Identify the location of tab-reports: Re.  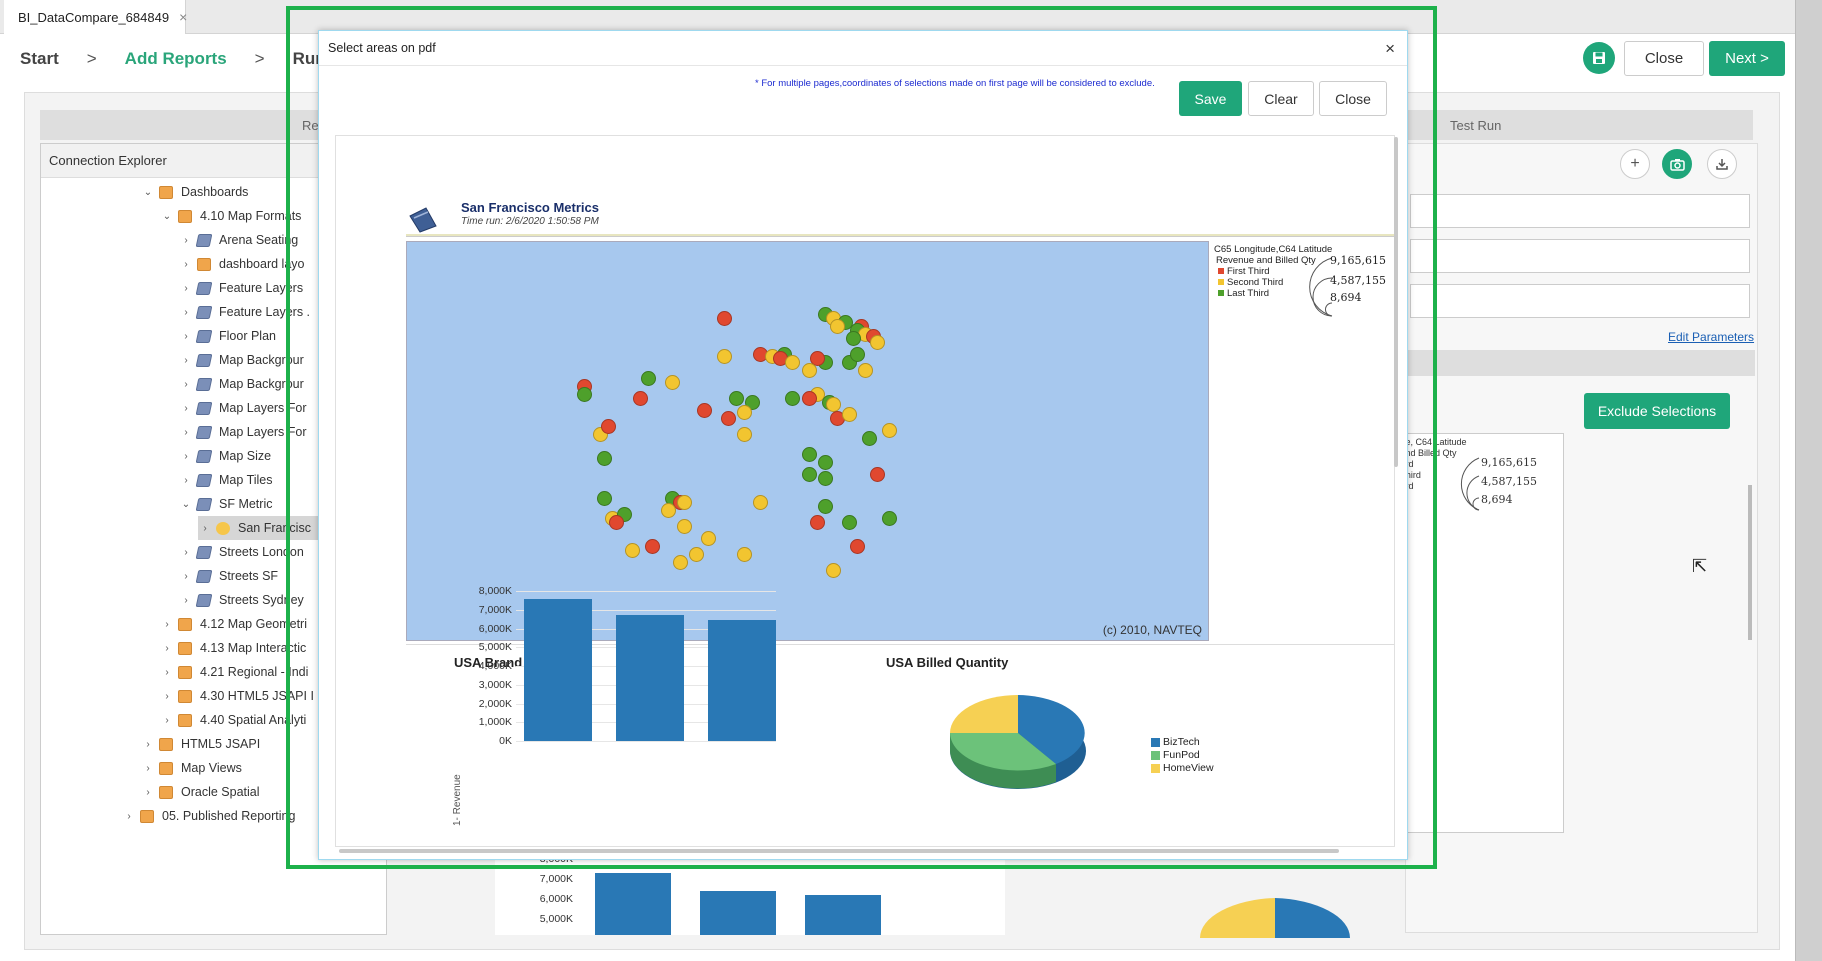
(310, 125).